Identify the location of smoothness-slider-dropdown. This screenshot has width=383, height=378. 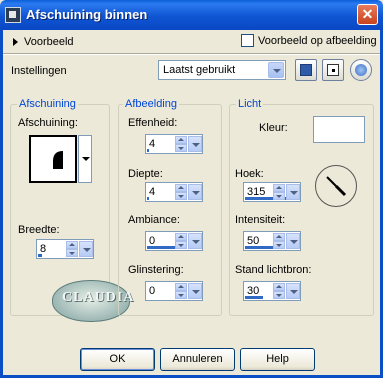
(195, 144).